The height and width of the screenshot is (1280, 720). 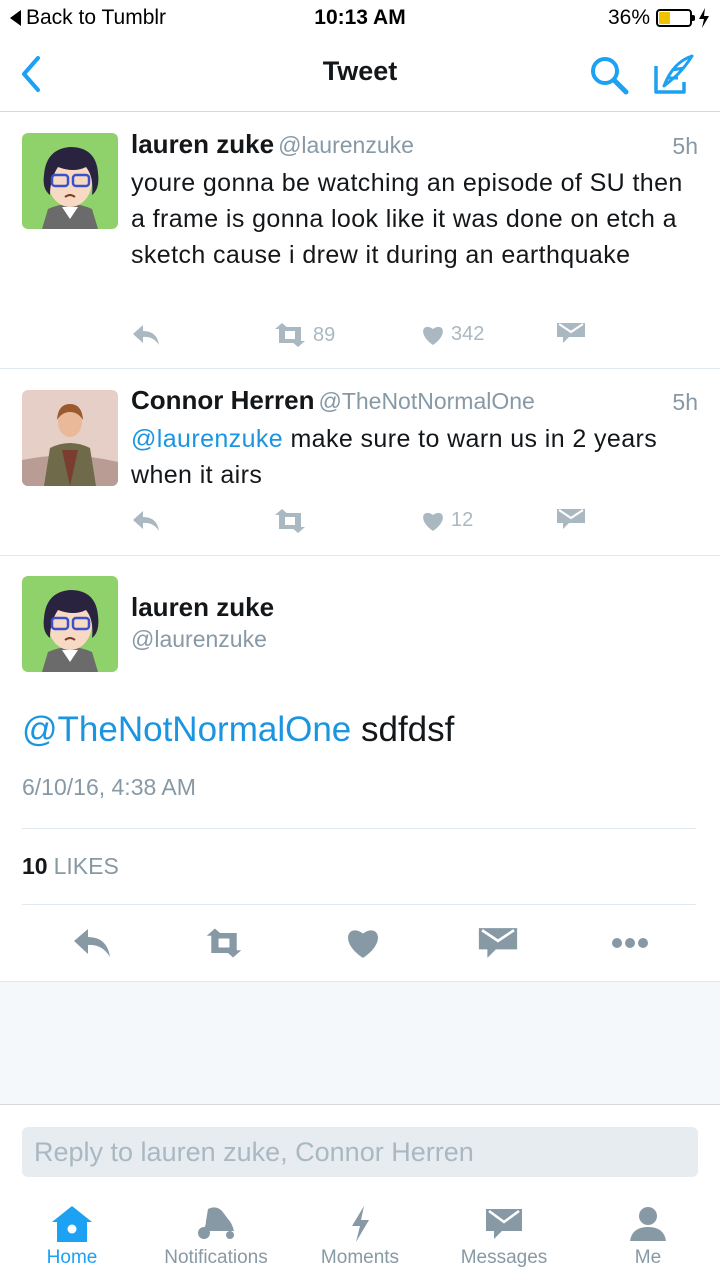 I want to click on tweet-text: @TheNotNormalOne sdfdsf, so click(x=238, y=730).